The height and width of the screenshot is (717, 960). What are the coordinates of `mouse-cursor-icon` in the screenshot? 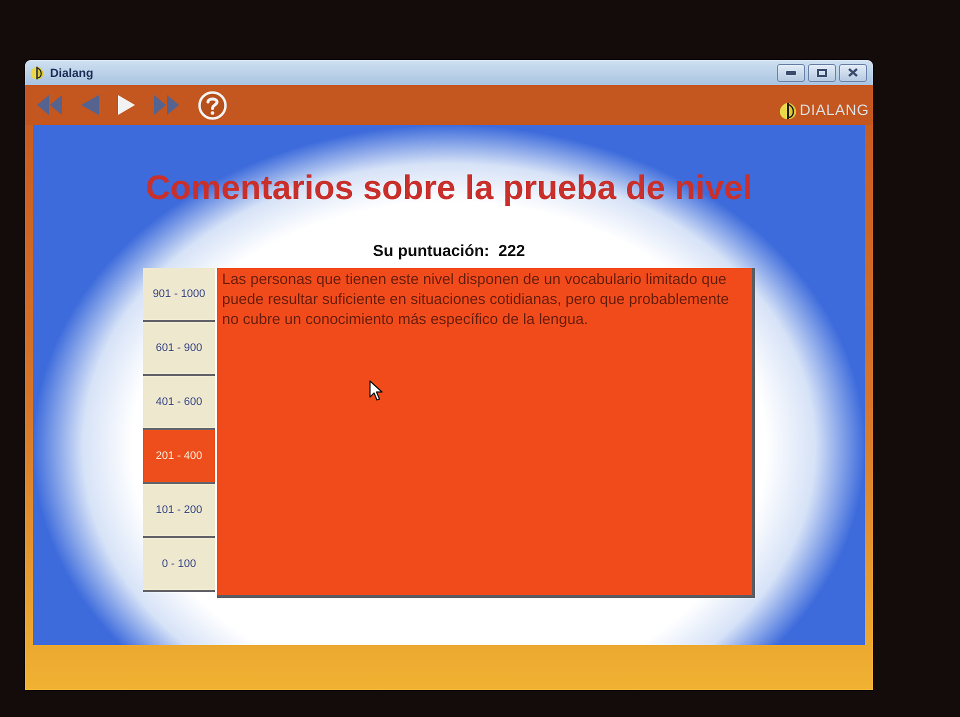 It's located at (376, 390).